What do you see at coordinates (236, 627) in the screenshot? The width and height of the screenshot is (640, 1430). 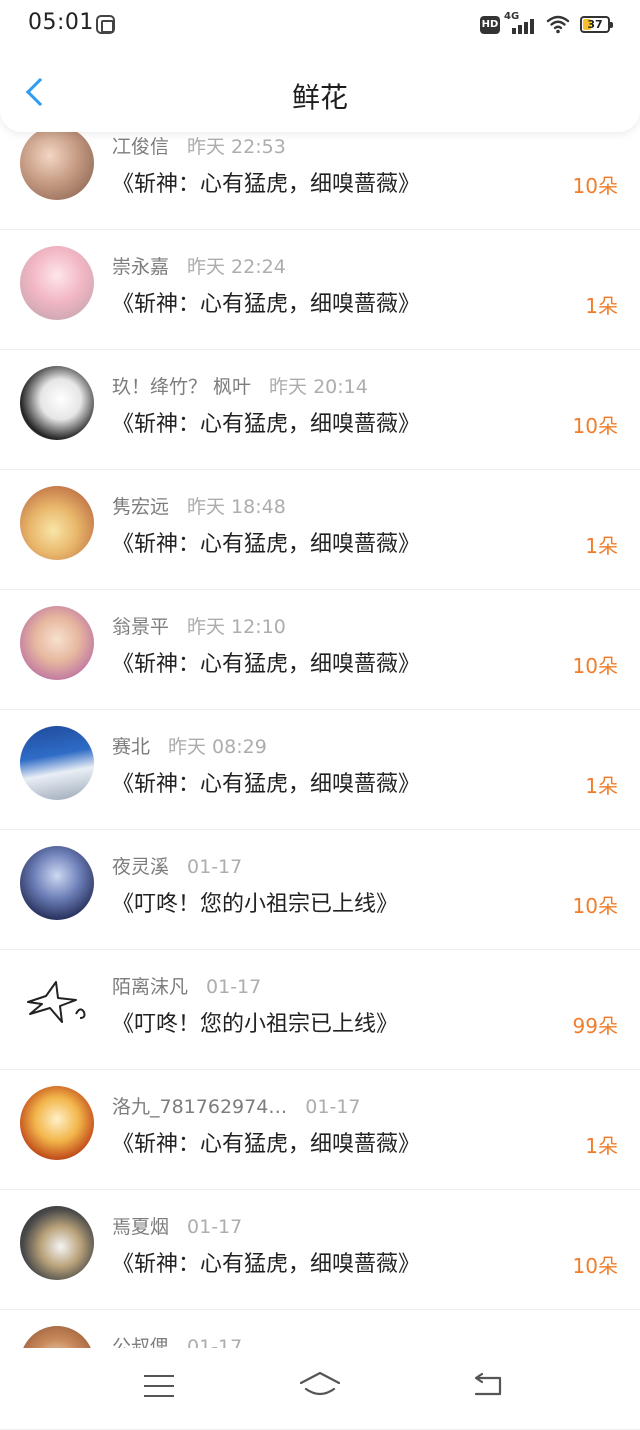 I see `sent-time: 昨天 12:10` at bounding box center [236, 627].